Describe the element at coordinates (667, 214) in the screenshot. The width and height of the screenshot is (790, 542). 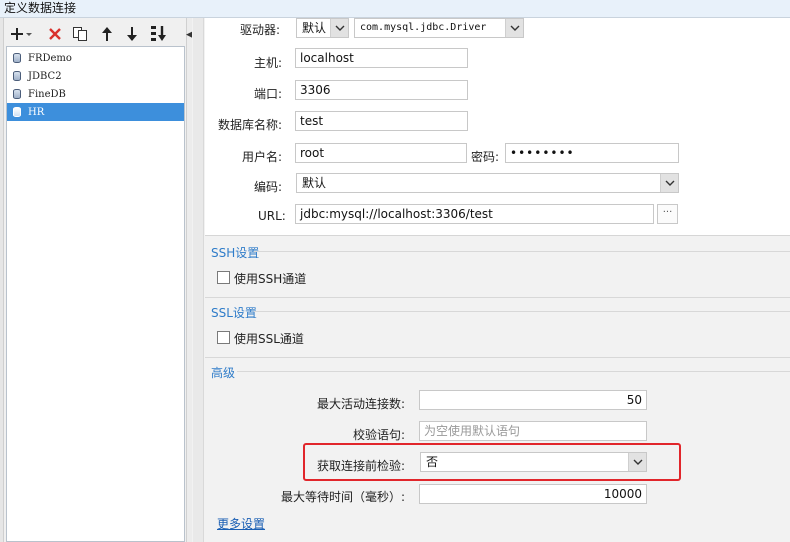
I see `url-more-button: ···` at that location.